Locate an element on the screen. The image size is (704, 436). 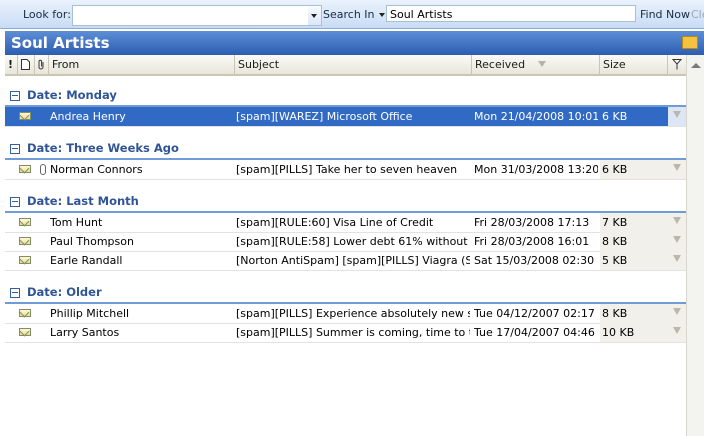
scroll-up-icon is located at coordinates (696, 65).